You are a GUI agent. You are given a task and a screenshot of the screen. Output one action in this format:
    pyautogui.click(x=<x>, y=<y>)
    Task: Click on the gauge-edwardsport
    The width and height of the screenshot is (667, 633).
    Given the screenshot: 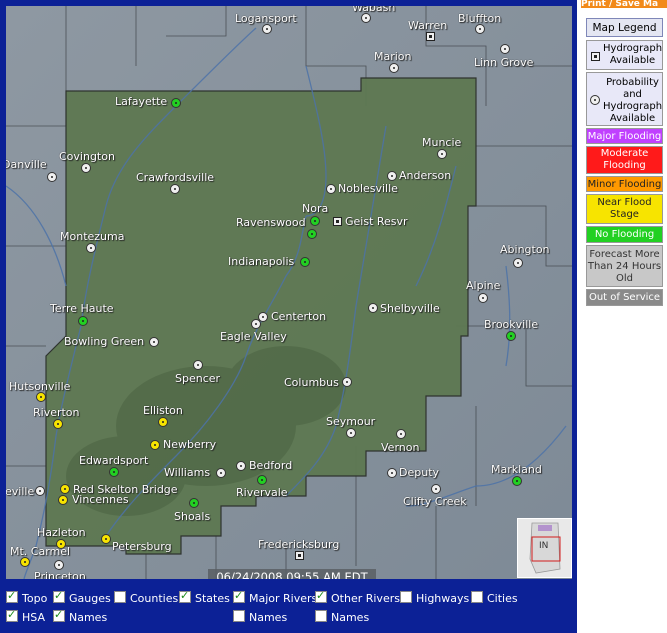 What is the action you would take?
    pyautogui.click(x=114, y=472)
    